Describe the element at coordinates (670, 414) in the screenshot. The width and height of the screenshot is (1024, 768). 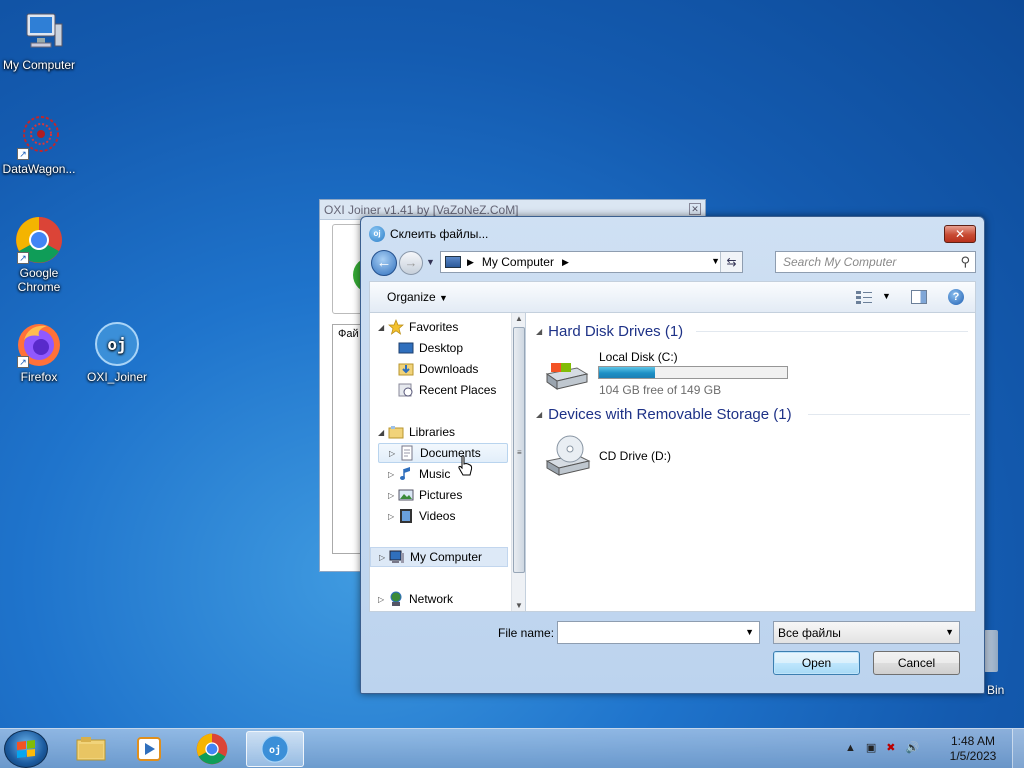
I see `group-header: Devices with Removable Storage (1)` at that location.